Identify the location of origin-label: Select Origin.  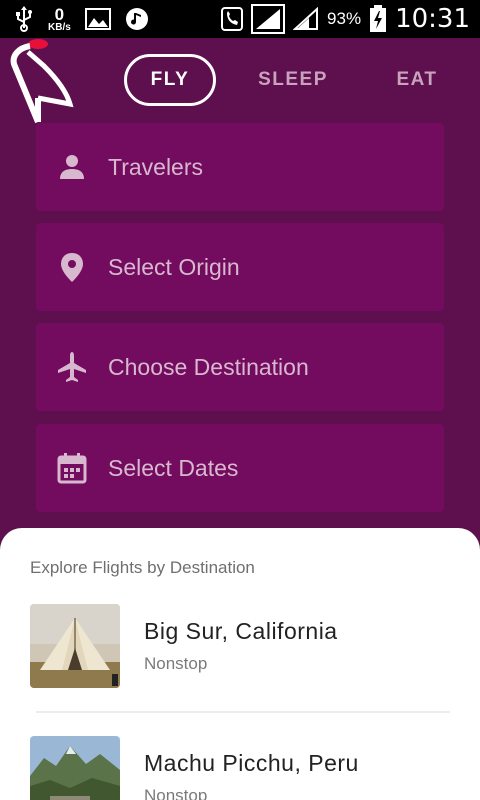
(174, 266).